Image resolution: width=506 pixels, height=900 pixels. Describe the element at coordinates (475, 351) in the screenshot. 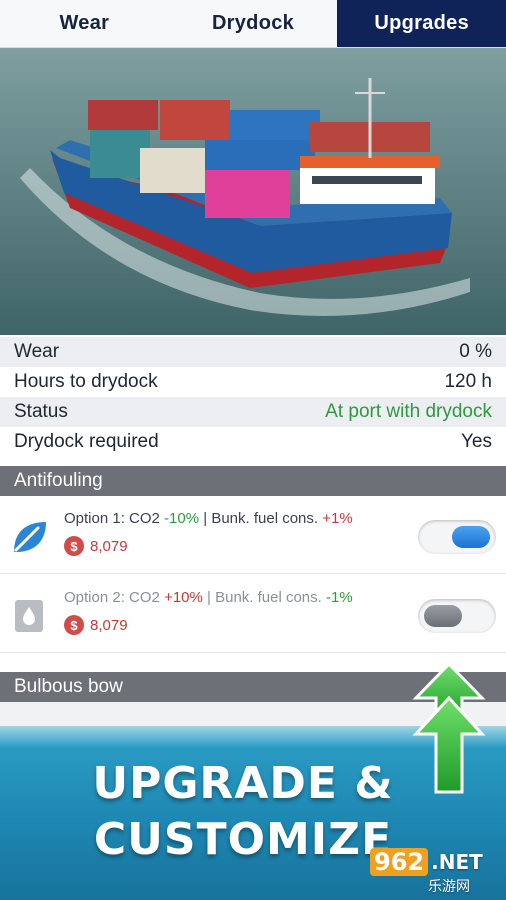

I see `wear-value: 0 %` at that location.